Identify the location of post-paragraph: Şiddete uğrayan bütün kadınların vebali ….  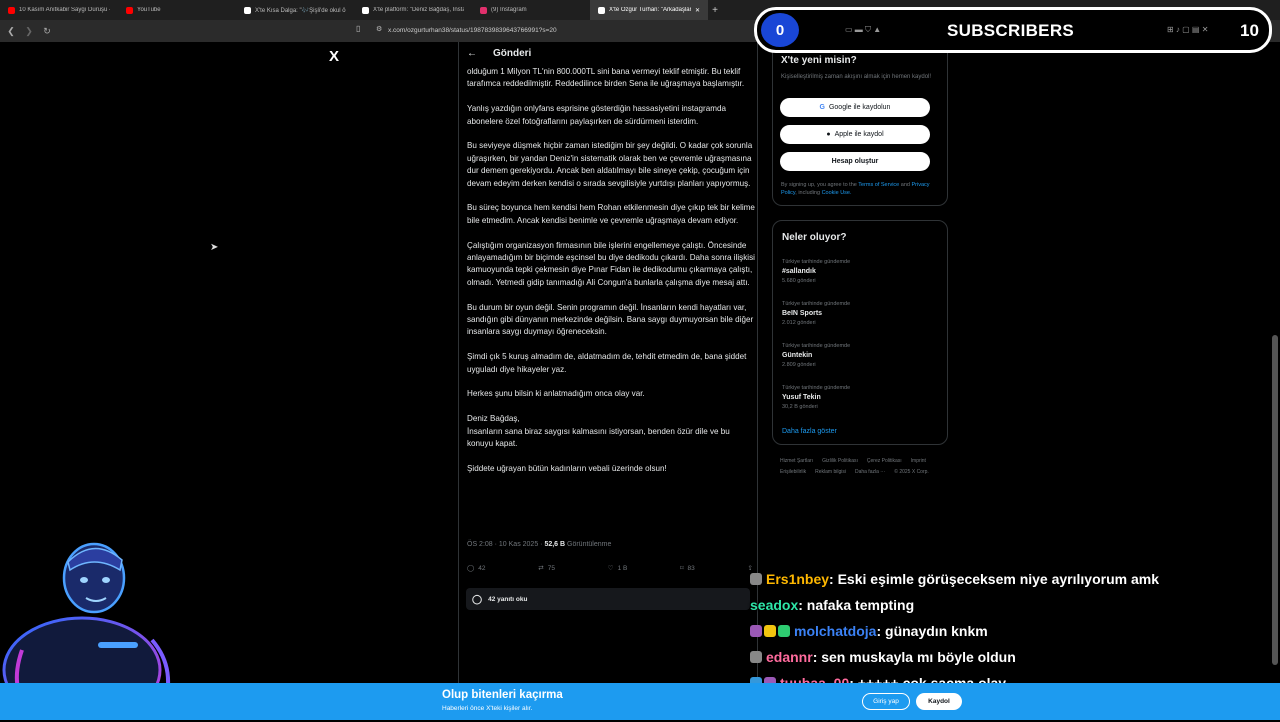
(567, 468).